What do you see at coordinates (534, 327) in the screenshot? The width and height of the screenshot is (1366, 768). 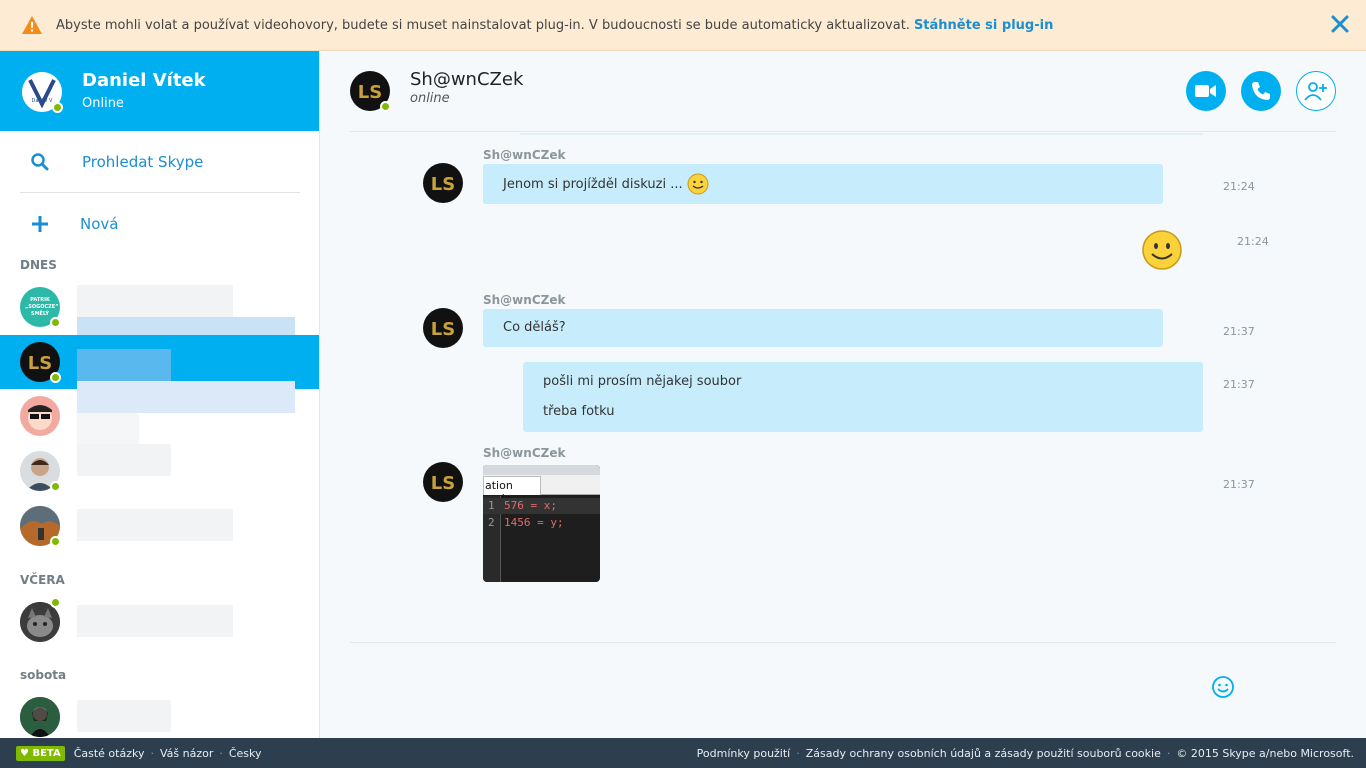 I see `message-text: Co děláš?` at bounding box center [534, 327].